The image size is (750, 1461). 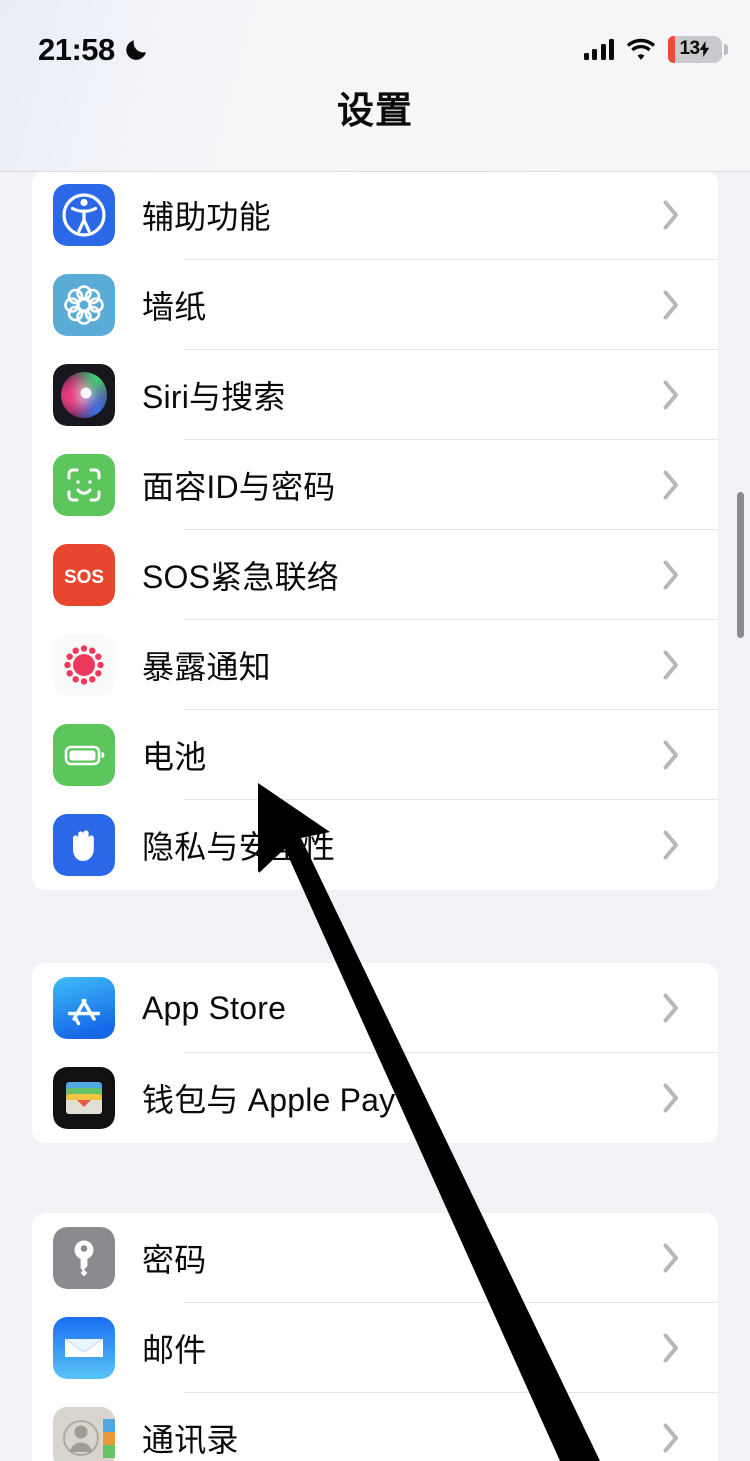 I want to click on accessibility-icon, so click(x=84, y=215).